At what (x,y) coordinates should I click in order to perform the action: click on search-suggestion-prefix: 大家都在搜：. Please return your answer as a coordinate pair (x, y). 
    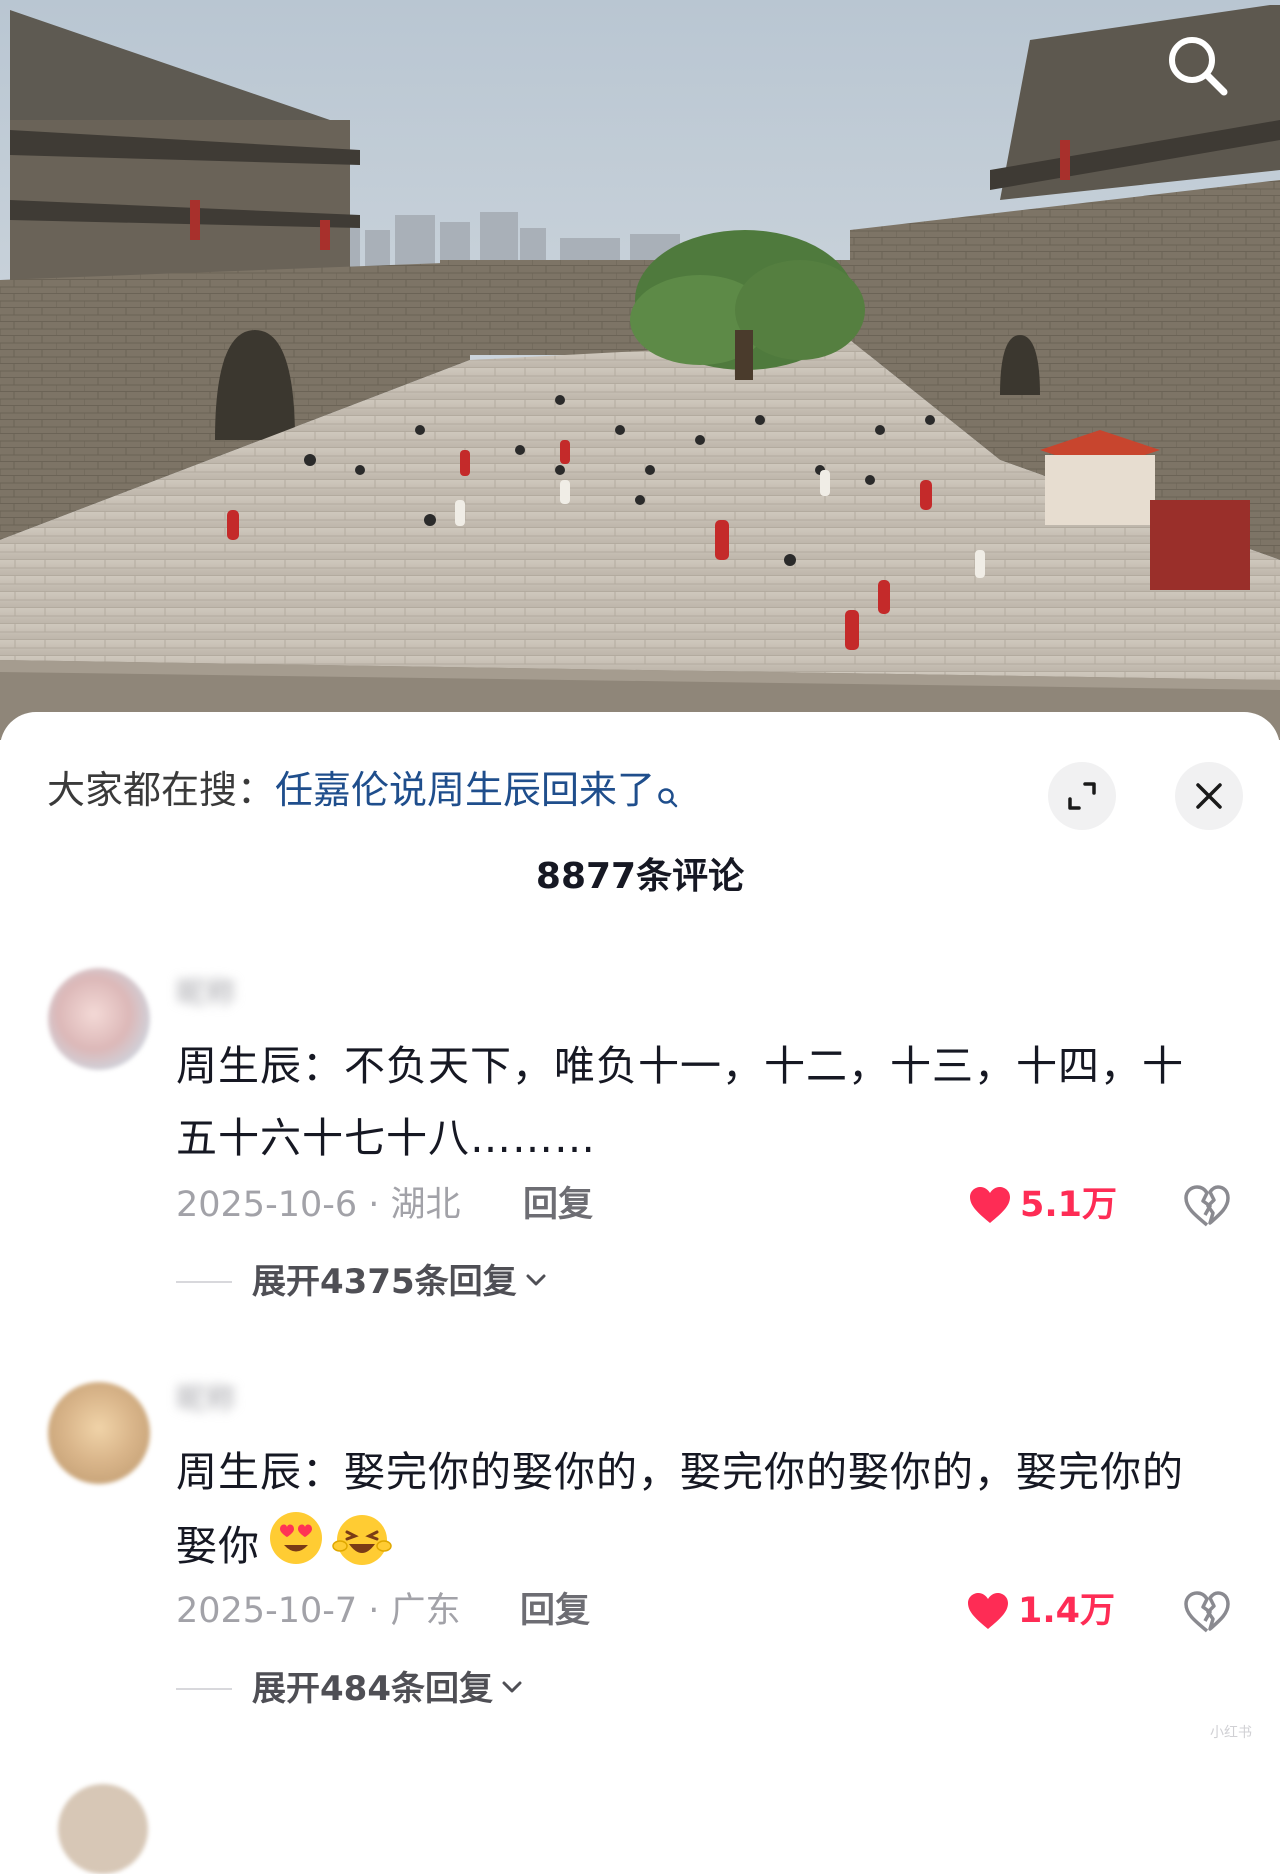
    Looking at the image, I should click on (161, 790).